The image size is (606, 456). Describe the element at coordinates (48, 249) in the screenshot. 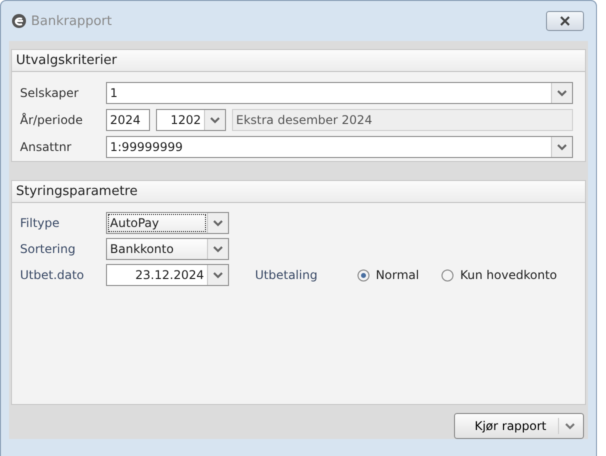

I see `field-label: Sortering` at that location.